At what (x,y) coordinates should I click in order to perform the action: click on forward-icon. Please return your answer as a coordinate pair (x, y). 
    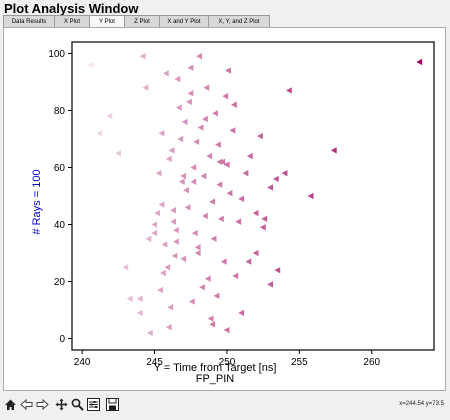
    Looking at the image, I should click on (42, 404).